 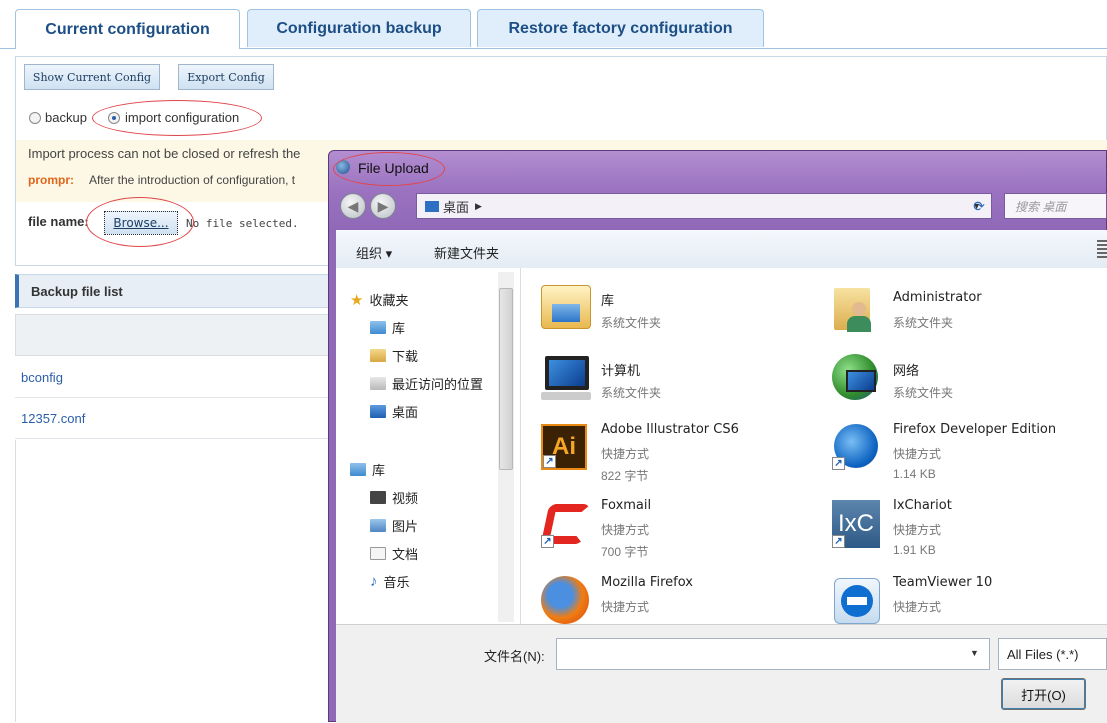 I want to click on open-button: 打开(O), so click(x=1043, y=694).